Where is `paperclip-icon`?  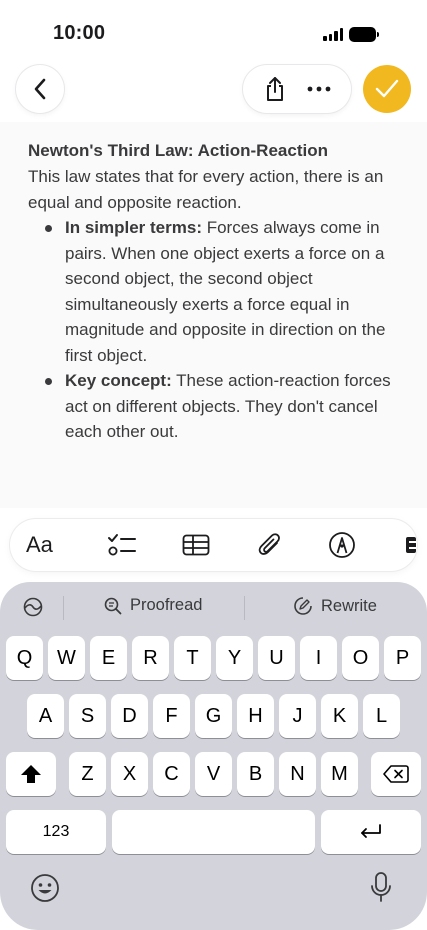
paperclip-icon is located at coordinates (269, 544).